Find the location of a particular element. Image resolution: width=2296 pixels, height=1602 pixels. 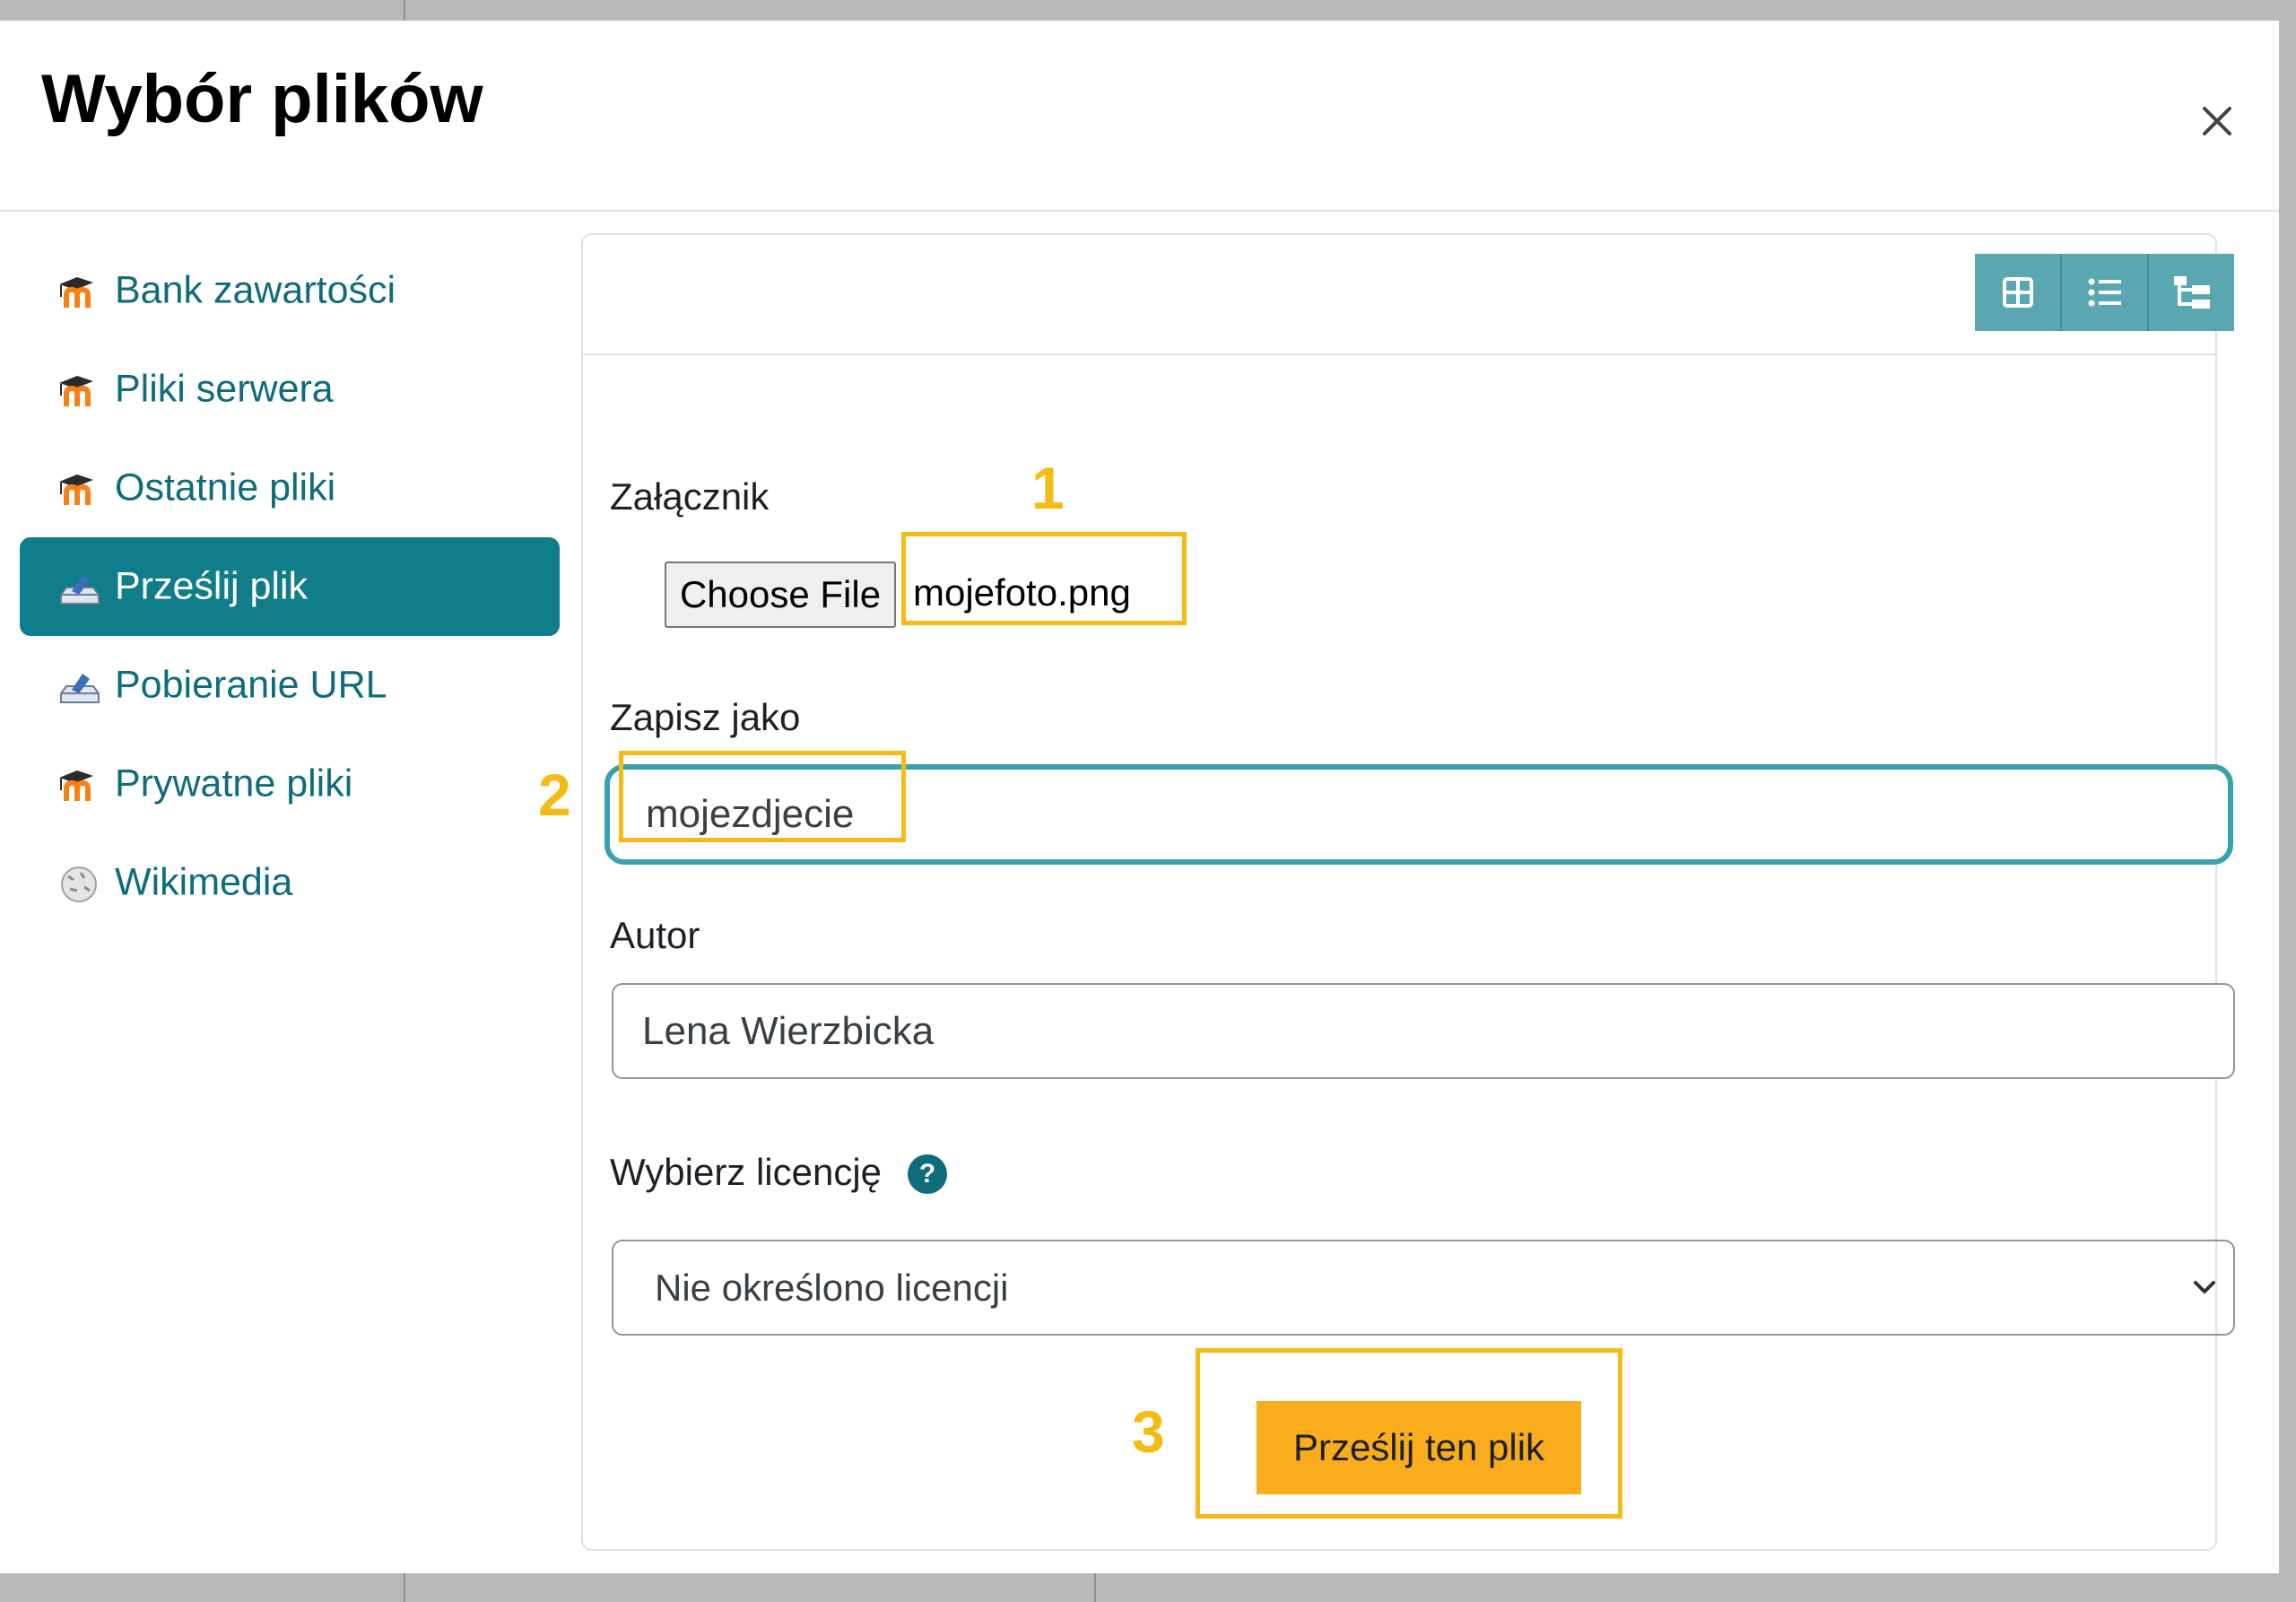

sidebar-item-label: Pobieranie URL is located at coordinates (251, 685).